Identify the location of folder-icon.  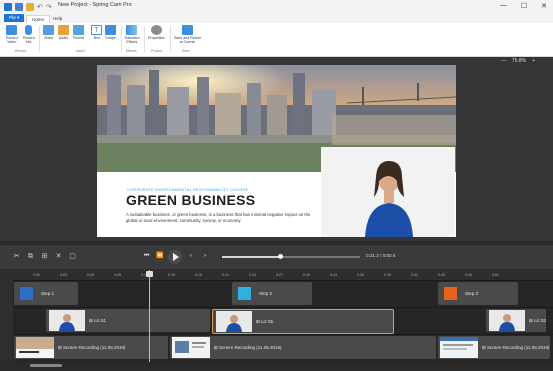
(30, 7).